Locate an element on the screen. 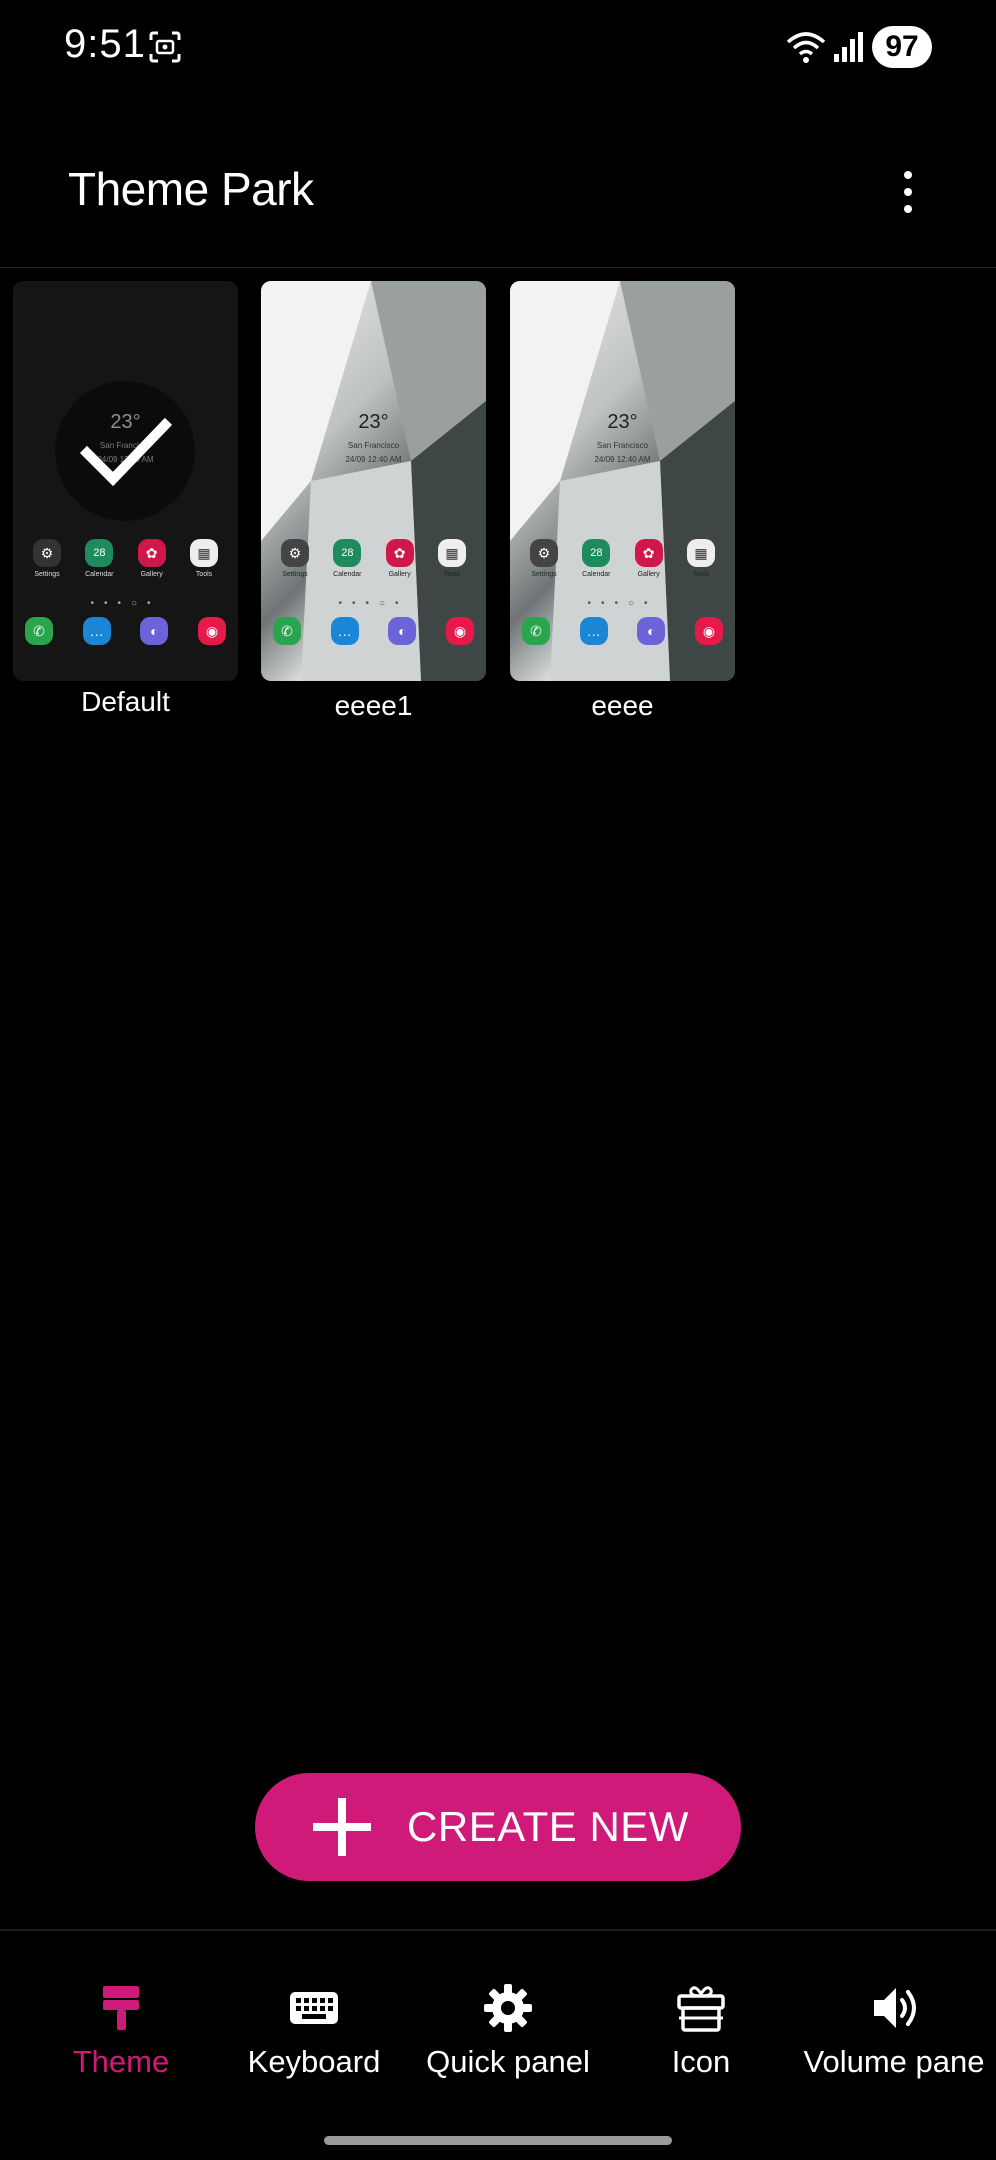  signal-icon is located at coordinates (848, 47).